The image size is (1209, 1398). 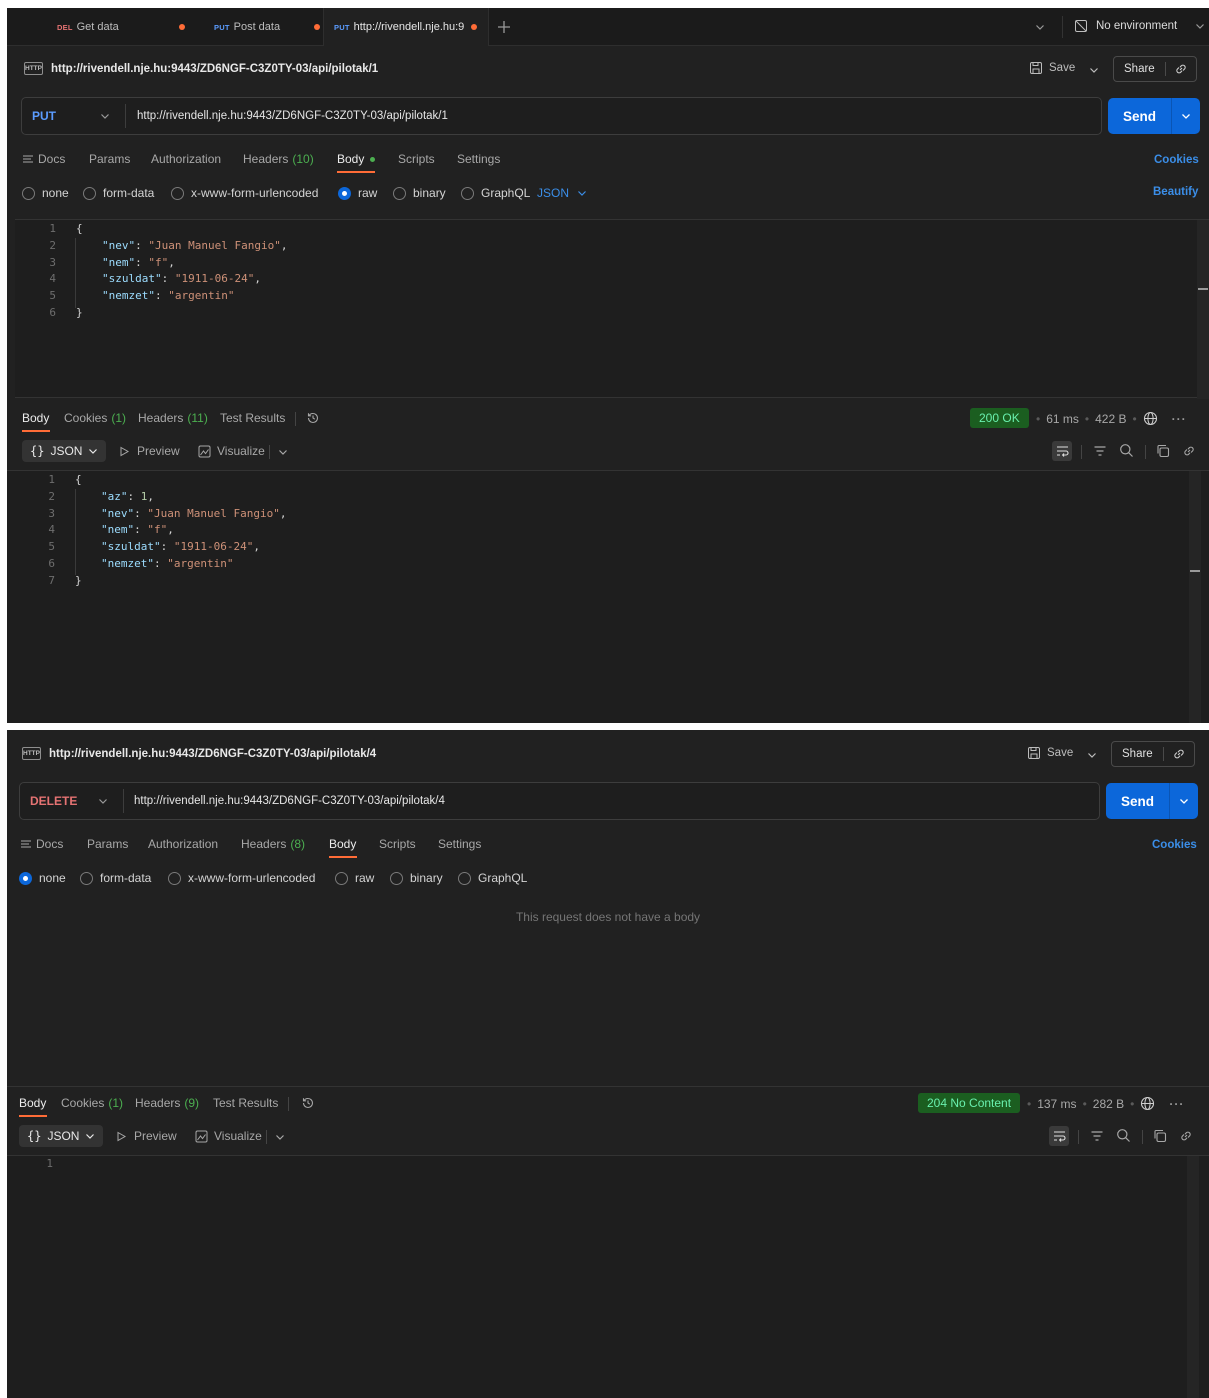 I want to click on response-size: 422 B, so click(x=1110, y=419).